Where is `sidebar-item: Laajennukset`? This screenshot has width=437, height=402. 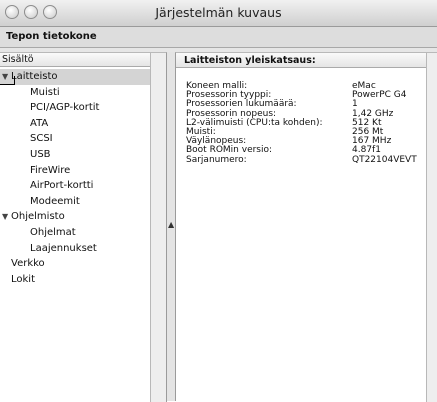 sidebar-item: Laajennukset is located at coordinates (75, 249).